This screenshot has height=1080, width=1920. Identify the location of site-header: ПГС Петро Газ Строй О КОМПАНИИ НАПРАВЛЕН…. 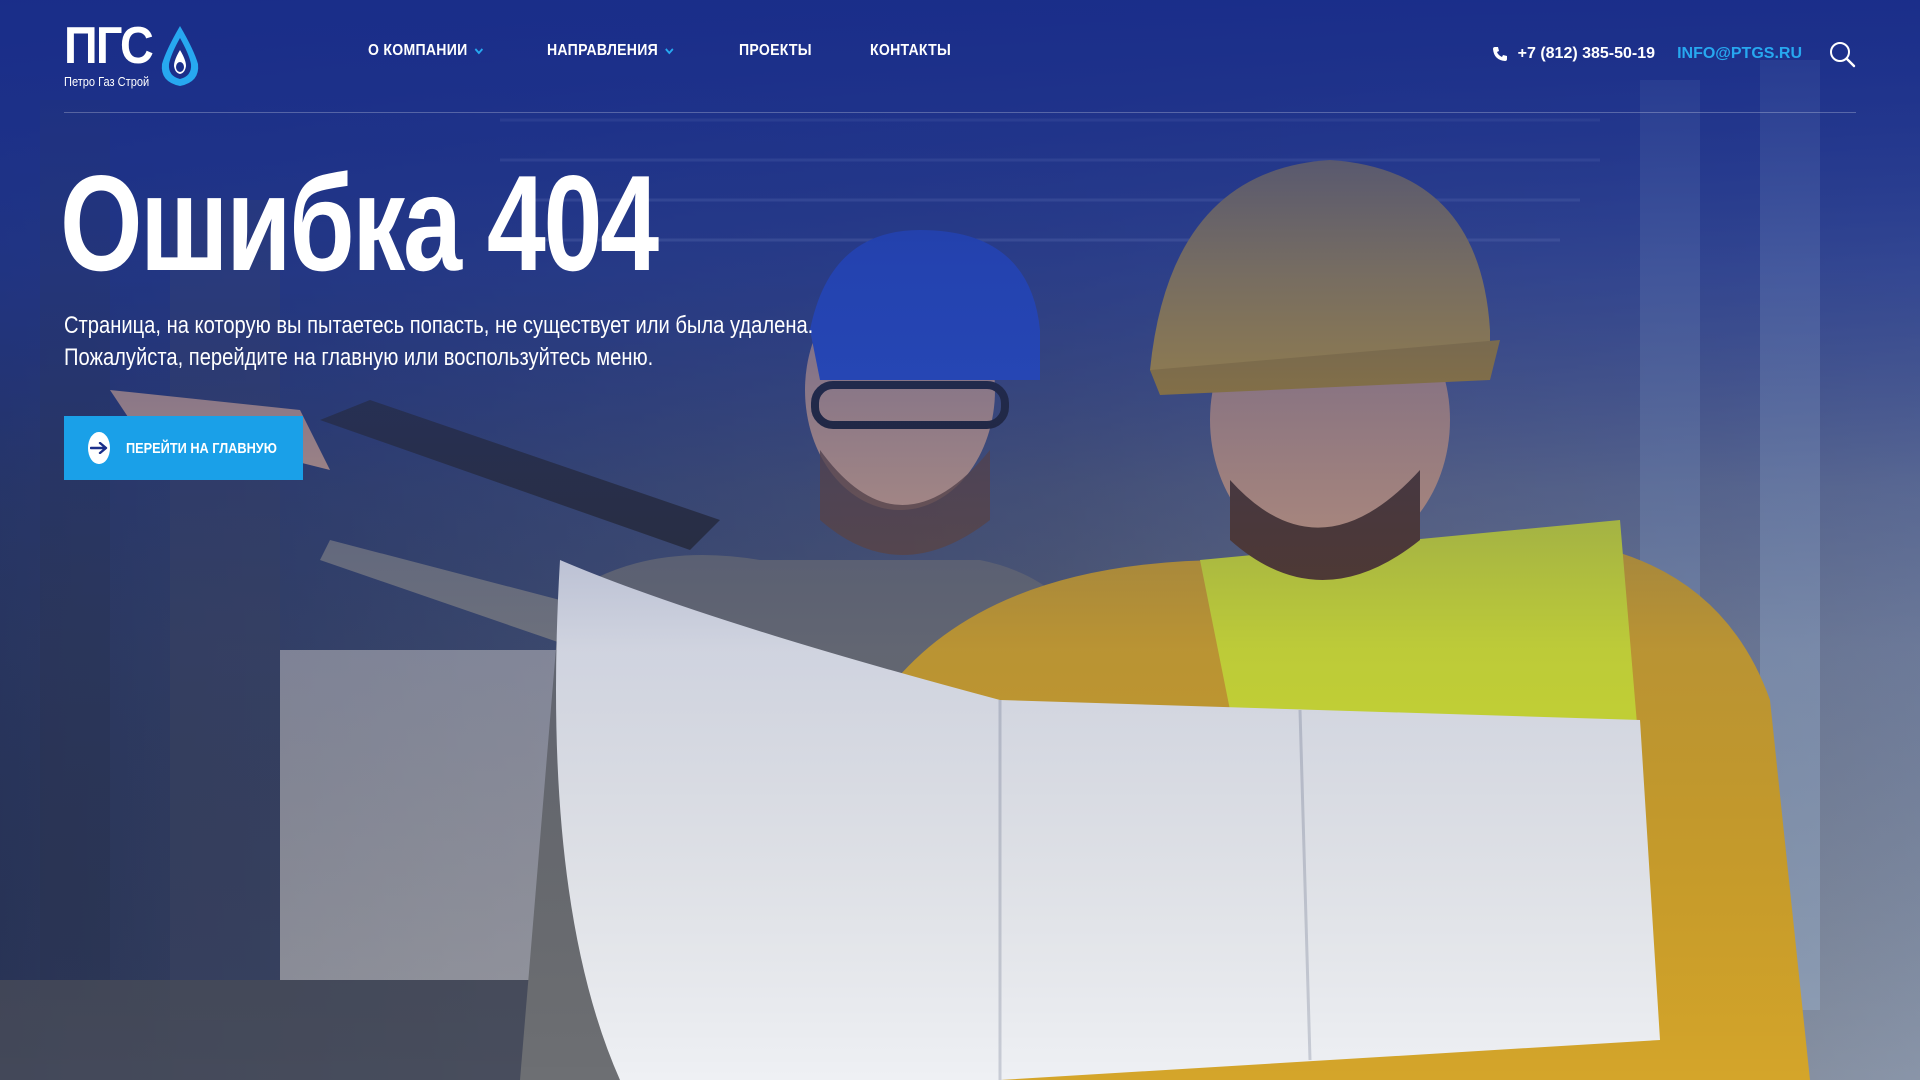
(960, 56).